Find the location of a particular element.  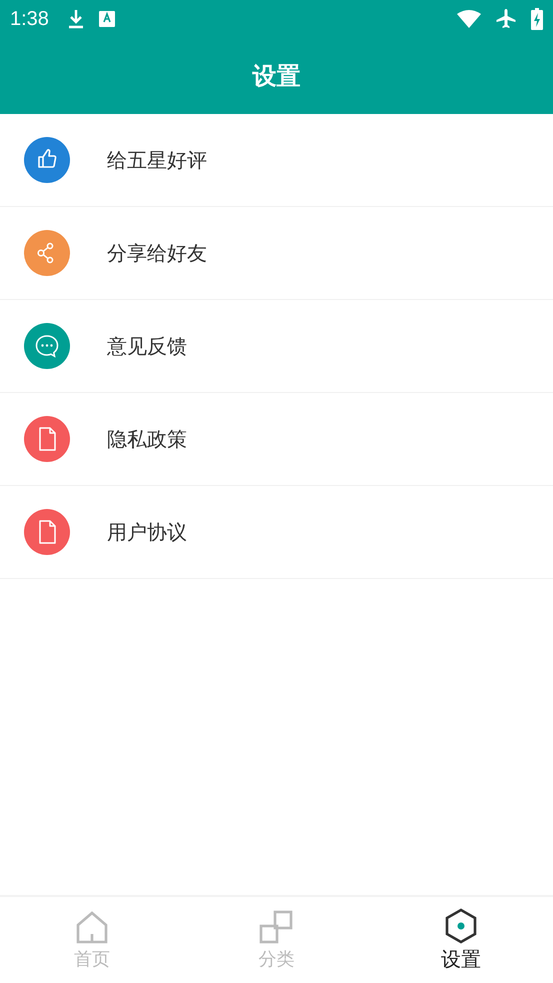

settings-item: 意见反馈 is located at coordinates (276, 346).